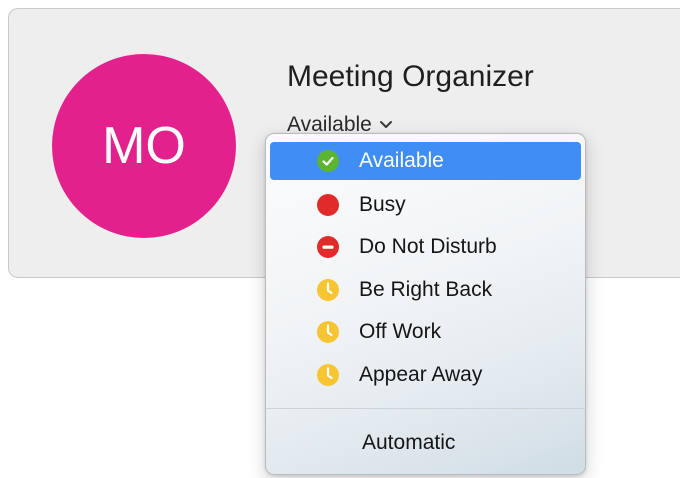  Describe the element at coordinates (382, 204) in the screenshot. I see `status-item-label: Busy` at that location.